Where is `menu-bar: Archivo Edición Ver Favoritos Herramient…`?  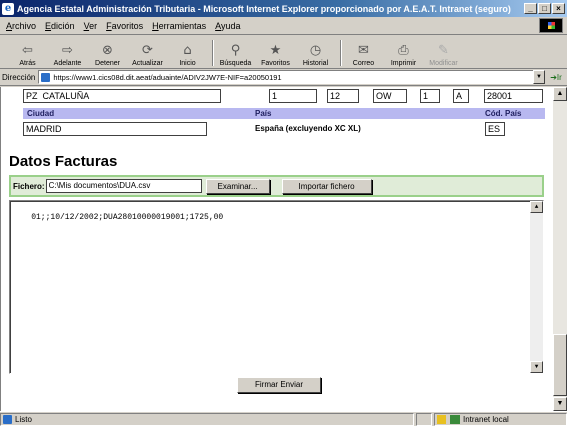
menu-bar: Archivo Edición Ver Favoritos Herramient… is located at coordinates (283, 26).